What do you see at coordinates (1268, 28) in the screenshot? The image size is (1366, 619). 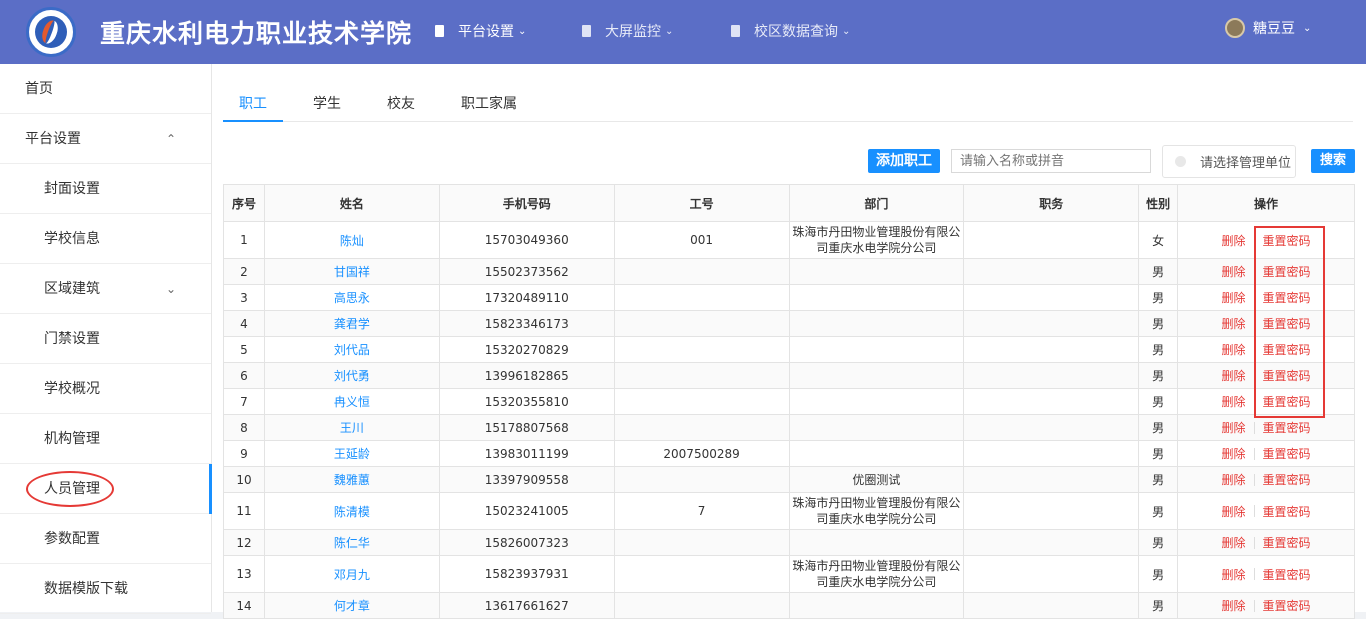 I see `user-menu: 糖豆豆 ⌄` at bounding box center [1268, 28].